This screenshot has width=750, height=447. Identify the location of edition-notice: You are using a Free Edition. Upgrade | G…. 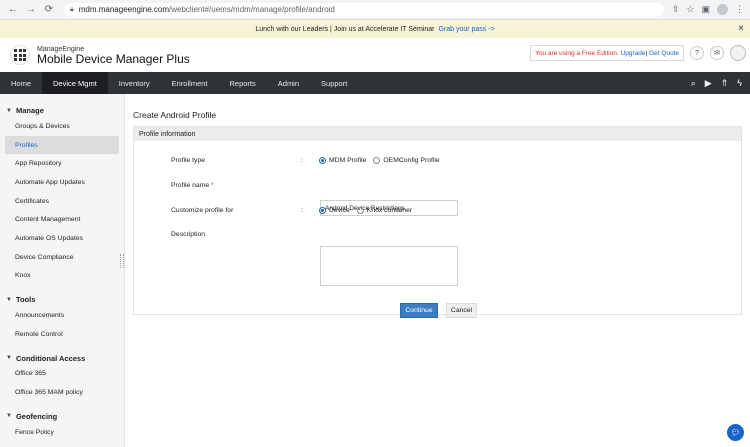
(607, 53).